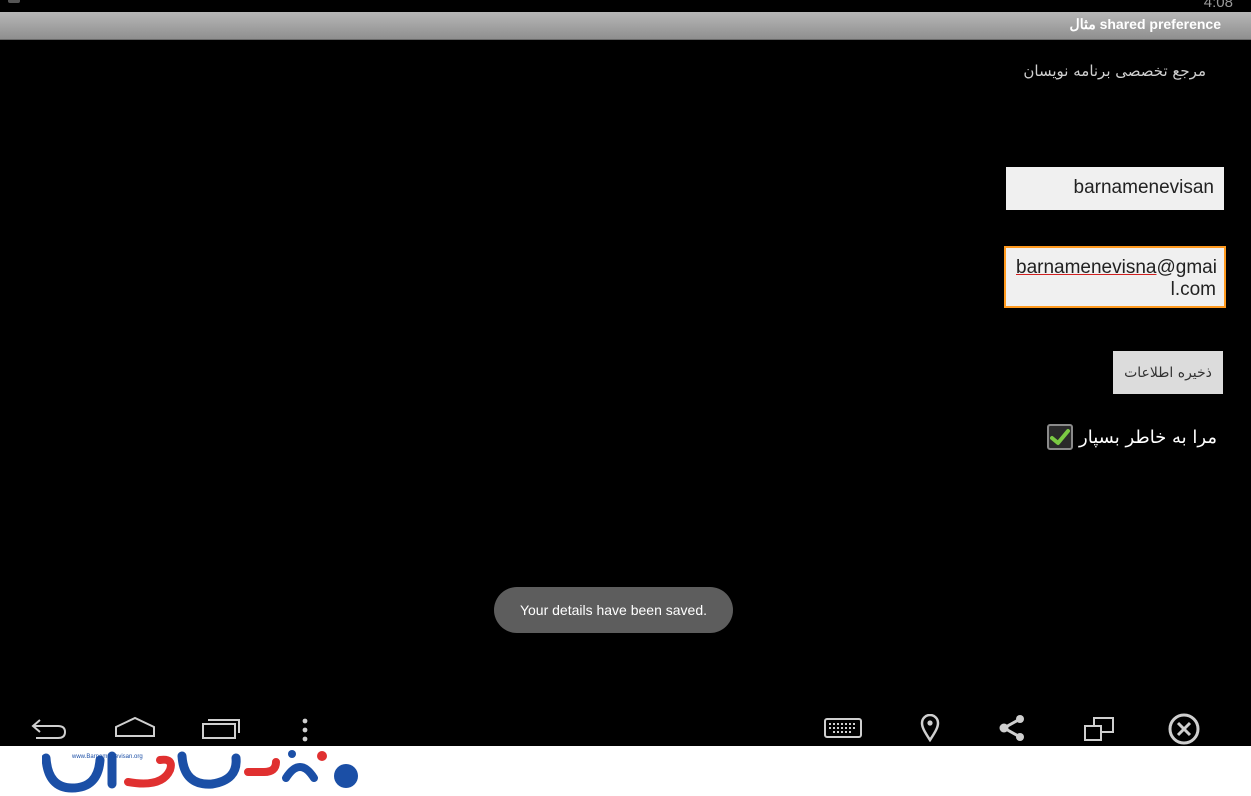  Describe the element at coordinates (625, 26) in the screenshot. I see `action-bar: مثال shared preference` at that location.